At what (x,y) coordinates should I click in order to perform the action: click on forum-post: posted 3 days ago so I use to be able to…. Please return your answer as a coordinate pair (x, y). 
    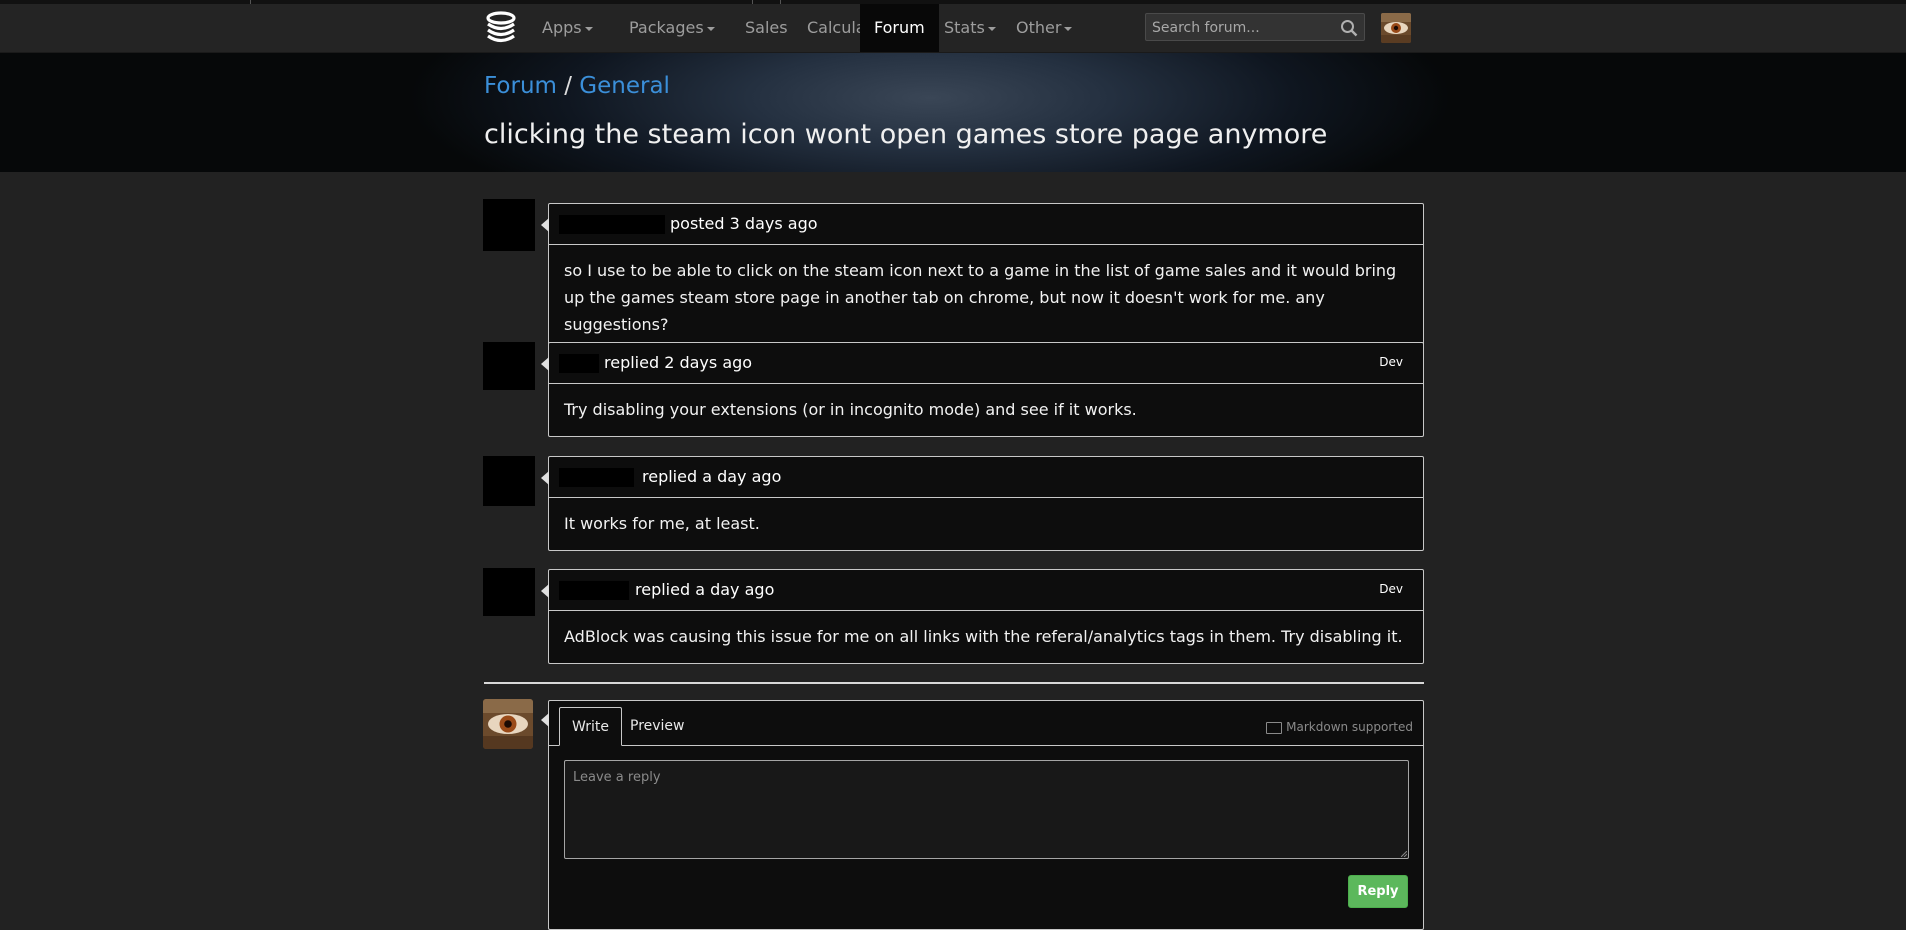
    Looking at the image, I should click on (982, 277).